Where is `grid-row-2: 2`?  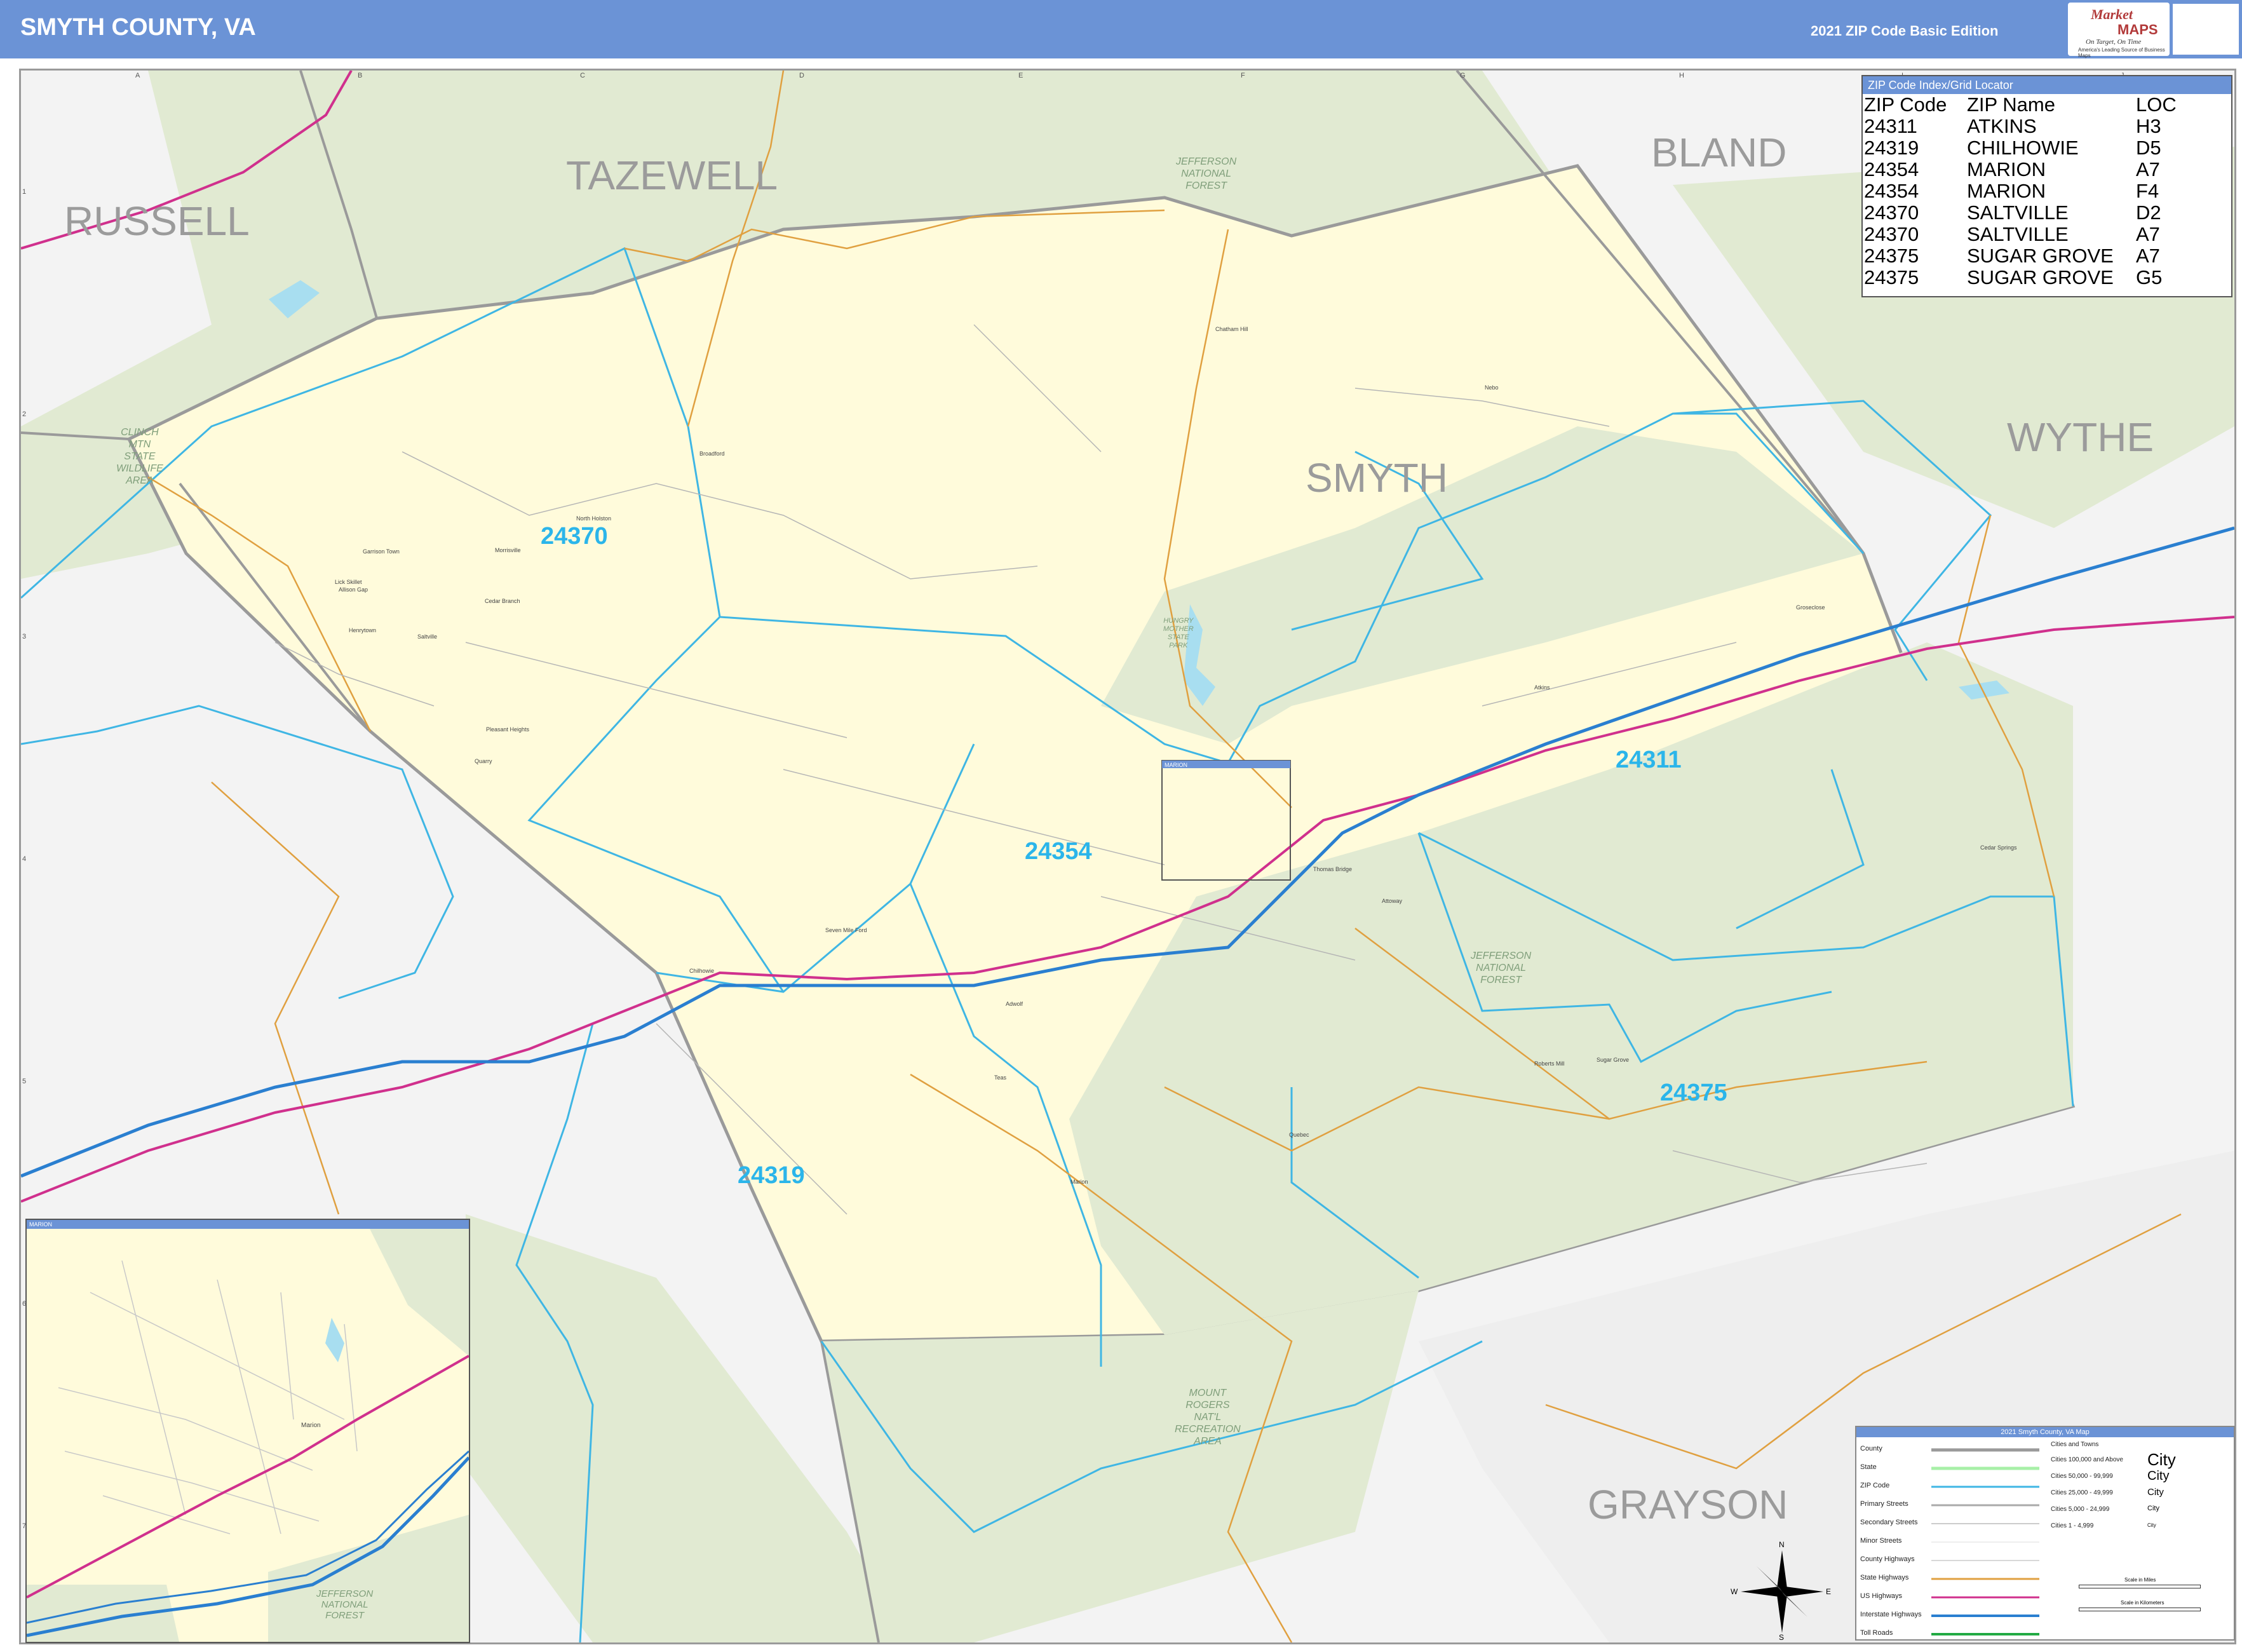
grid-row-2: 2 is located at coordinates (24, 414).